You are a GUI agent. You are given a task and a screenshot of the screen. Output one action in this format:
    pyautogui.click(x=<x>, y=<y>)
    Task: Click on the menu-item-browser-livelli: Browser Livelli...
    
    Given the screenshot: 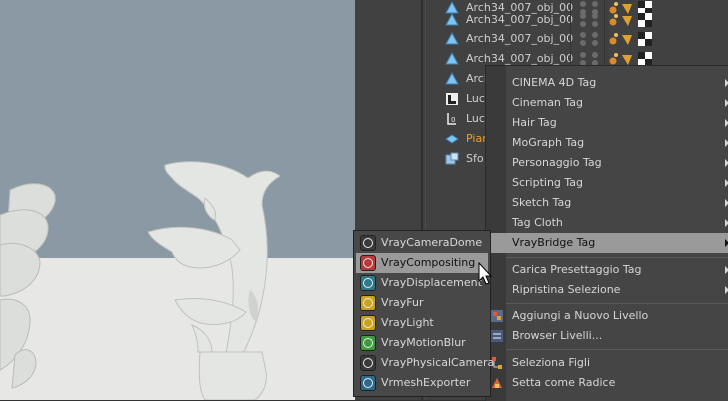 What is the action you would take?
    pyautogui.click(x=607, y=336)
    